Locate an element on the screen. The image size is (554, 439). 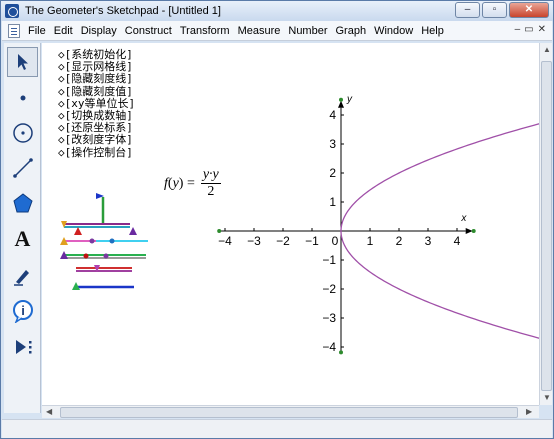
x-tick-label: 3 is located at coordinates (428, 241).